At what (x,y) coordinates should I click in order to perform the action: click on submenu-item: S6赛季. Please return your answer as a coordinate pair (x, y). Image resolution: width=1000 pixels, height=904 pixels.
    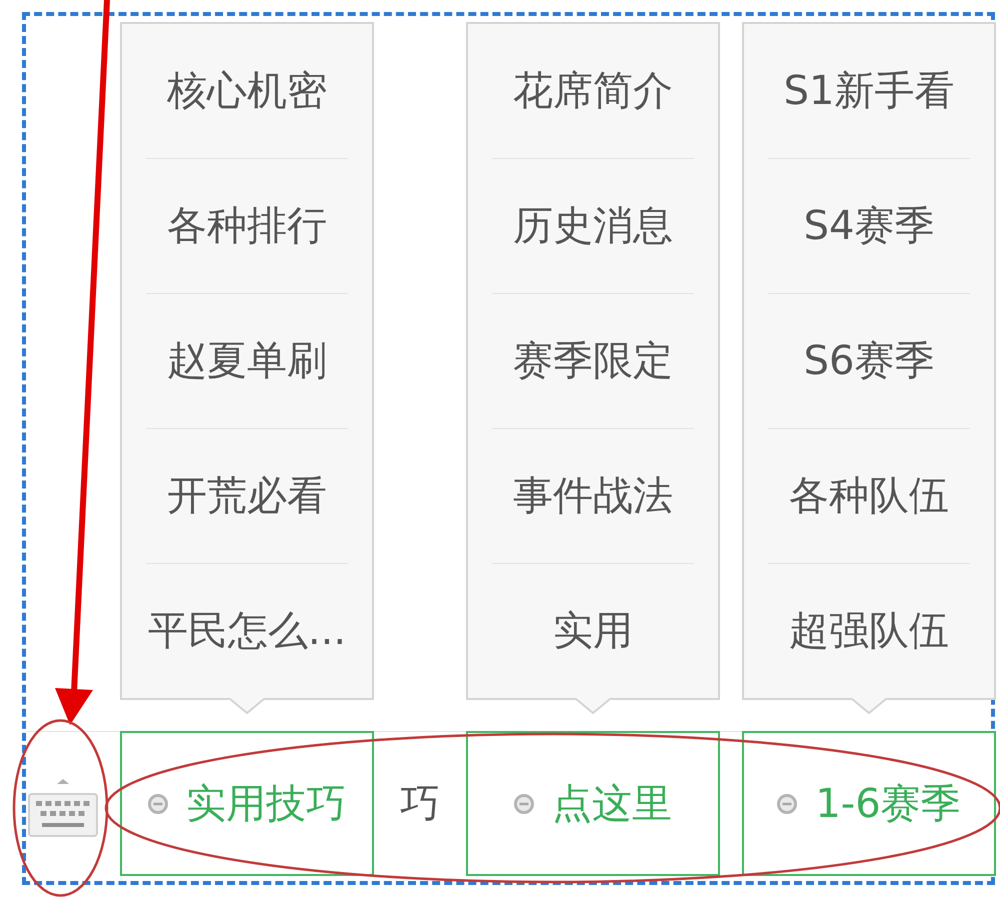
    Looking at the image, I should click on (869, 360).